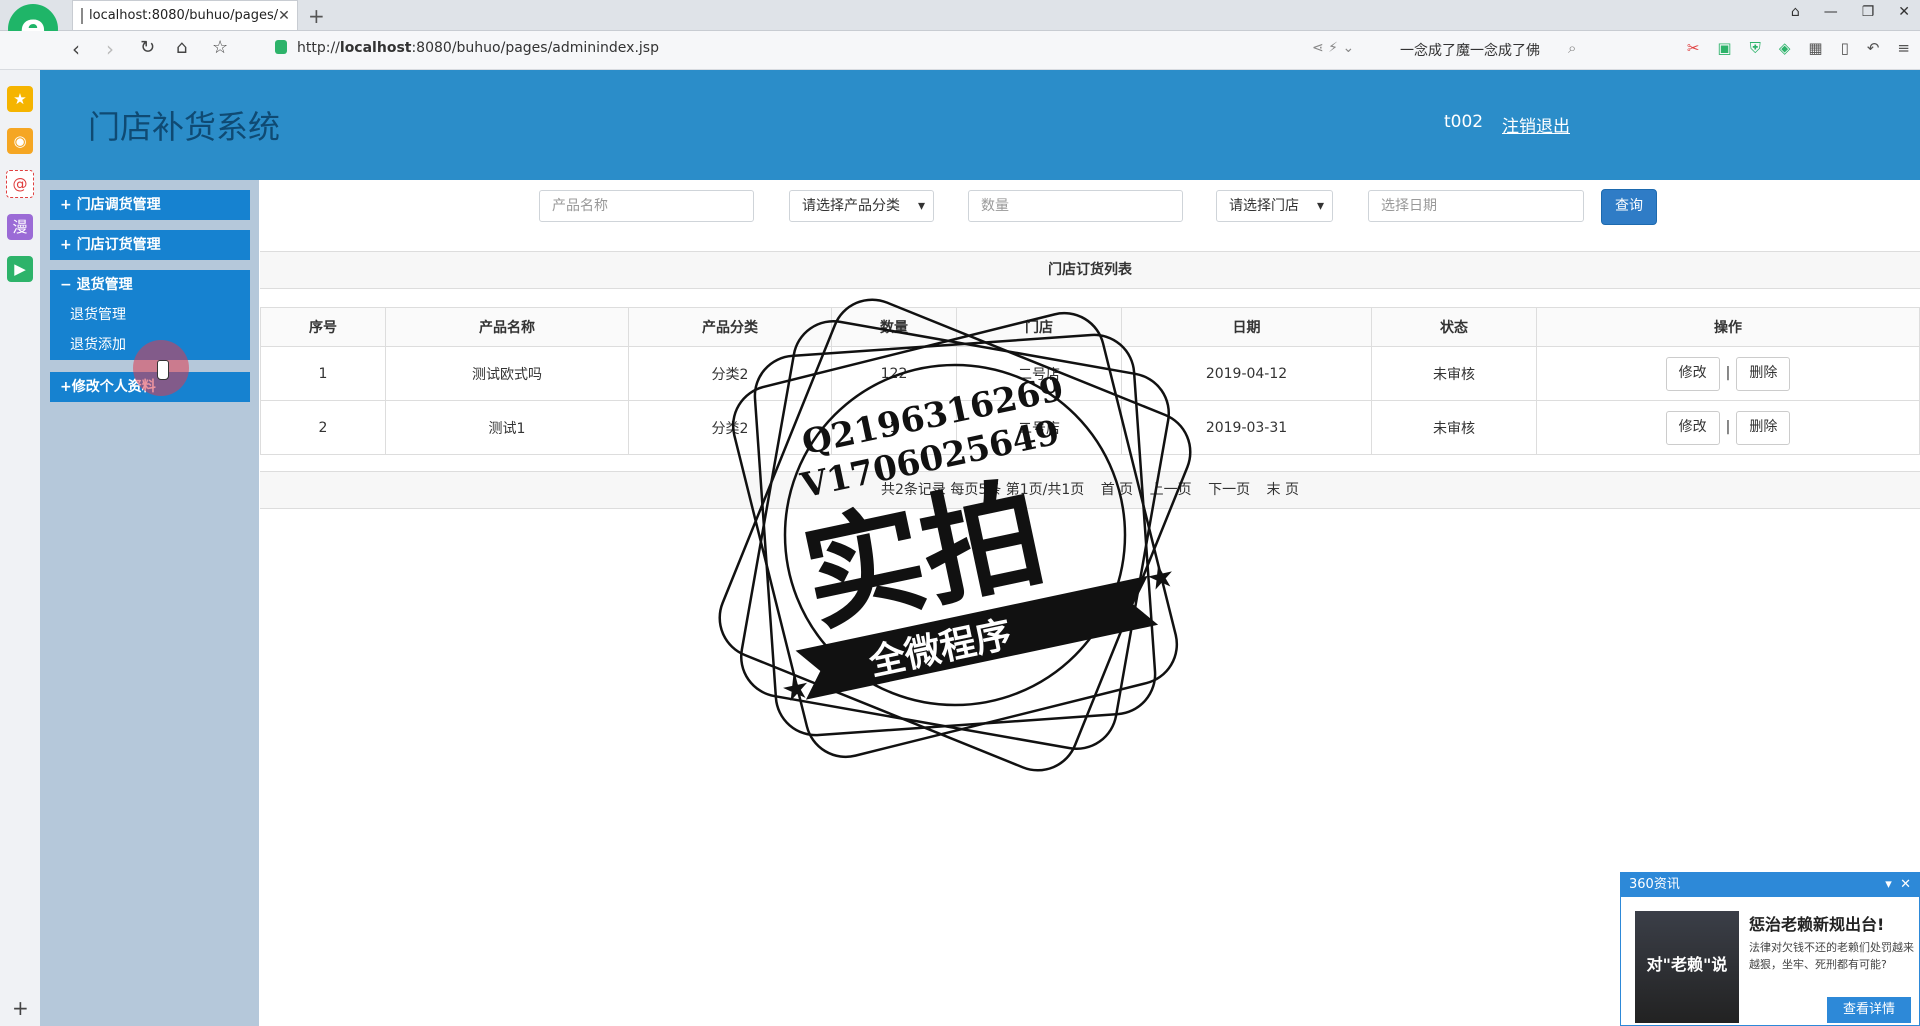 This screenshot has height=1026, width=1920. What do you see at coordinates (1572, 48) in the screenshot?
I see `search-icon: ⌕` at bounding box center [1572, 48].